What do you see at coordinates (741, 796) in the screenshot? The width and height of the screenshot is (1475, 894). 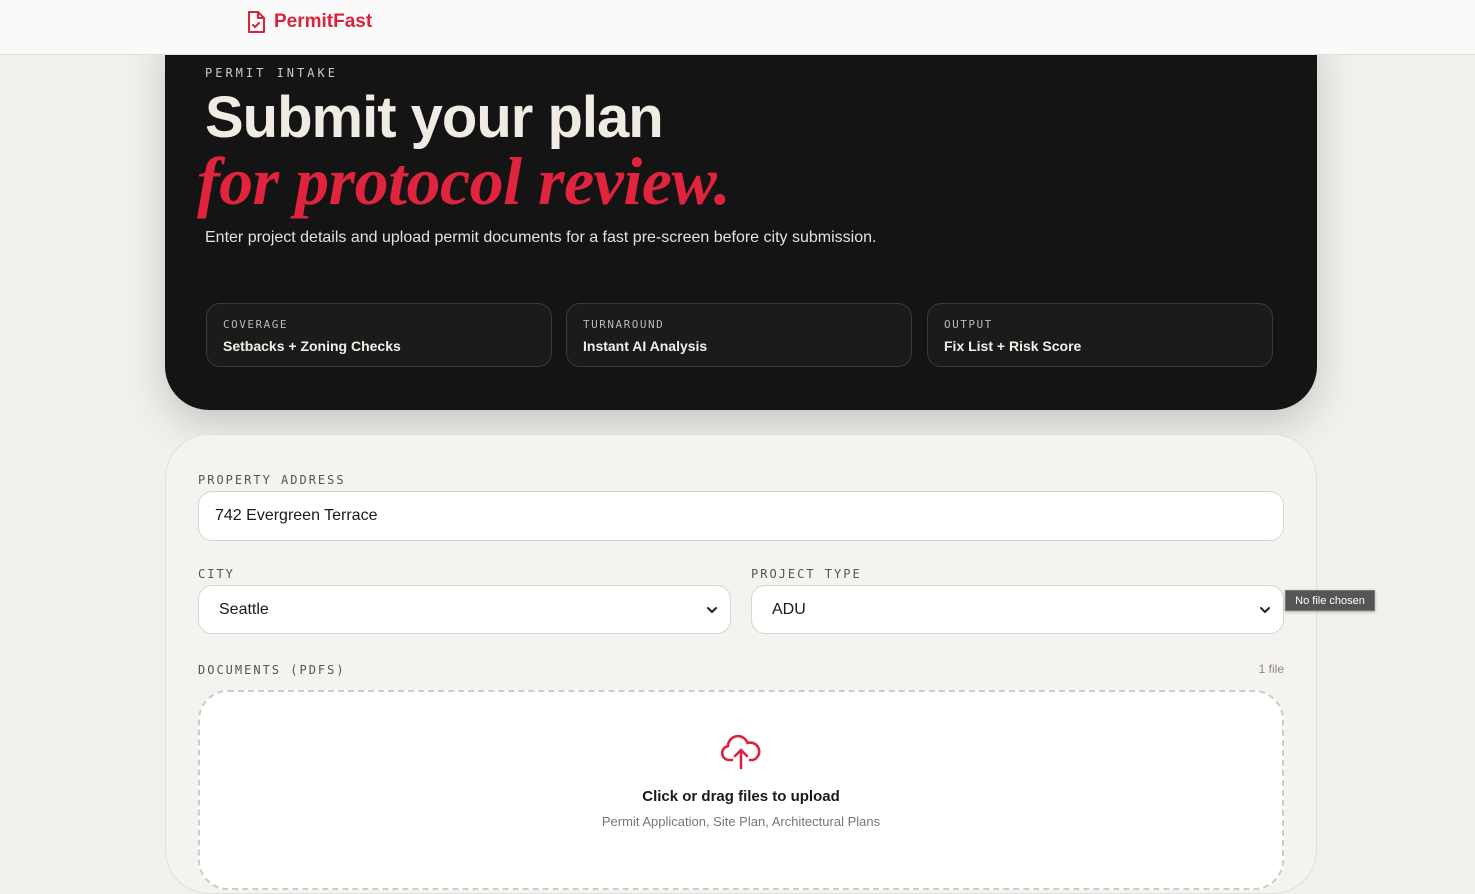 I see `upload-title: Click or drag files to upload` at bounding box center [741, 796].